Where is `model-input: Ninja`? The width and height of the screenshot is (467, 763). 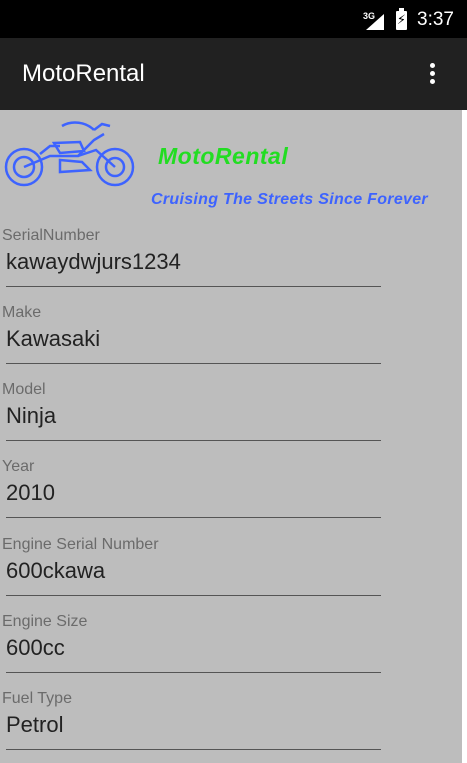
model-input: Ninja is located at coordinates (31, 416).